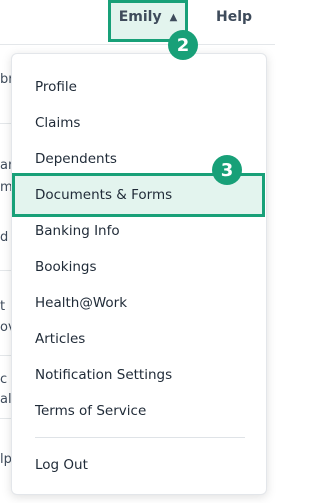  I want to click on menu-item-terms-of-service: Terms of Service, so click(90, 411).